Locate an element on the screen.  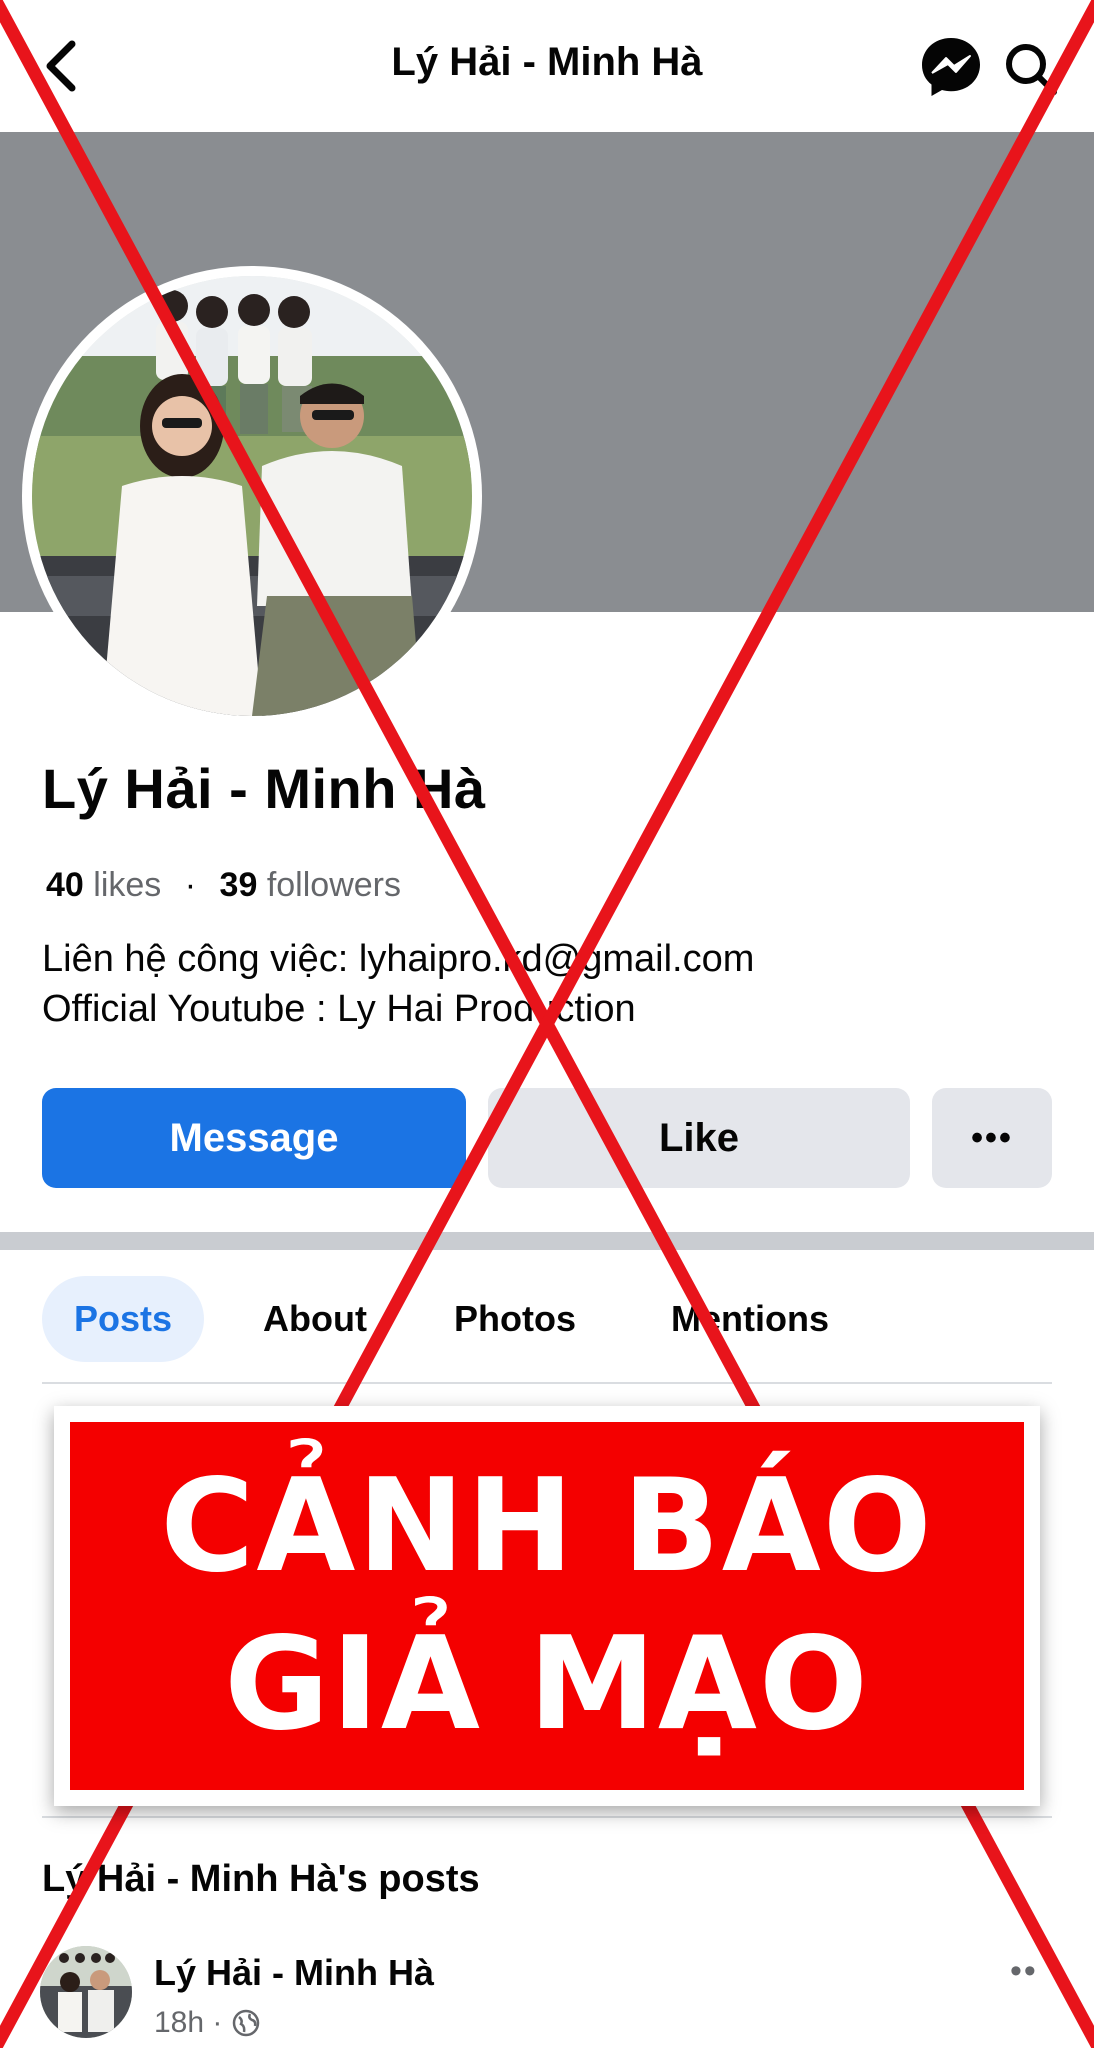
tab-mentions: Mentions is located at coordinates (750, 1319).